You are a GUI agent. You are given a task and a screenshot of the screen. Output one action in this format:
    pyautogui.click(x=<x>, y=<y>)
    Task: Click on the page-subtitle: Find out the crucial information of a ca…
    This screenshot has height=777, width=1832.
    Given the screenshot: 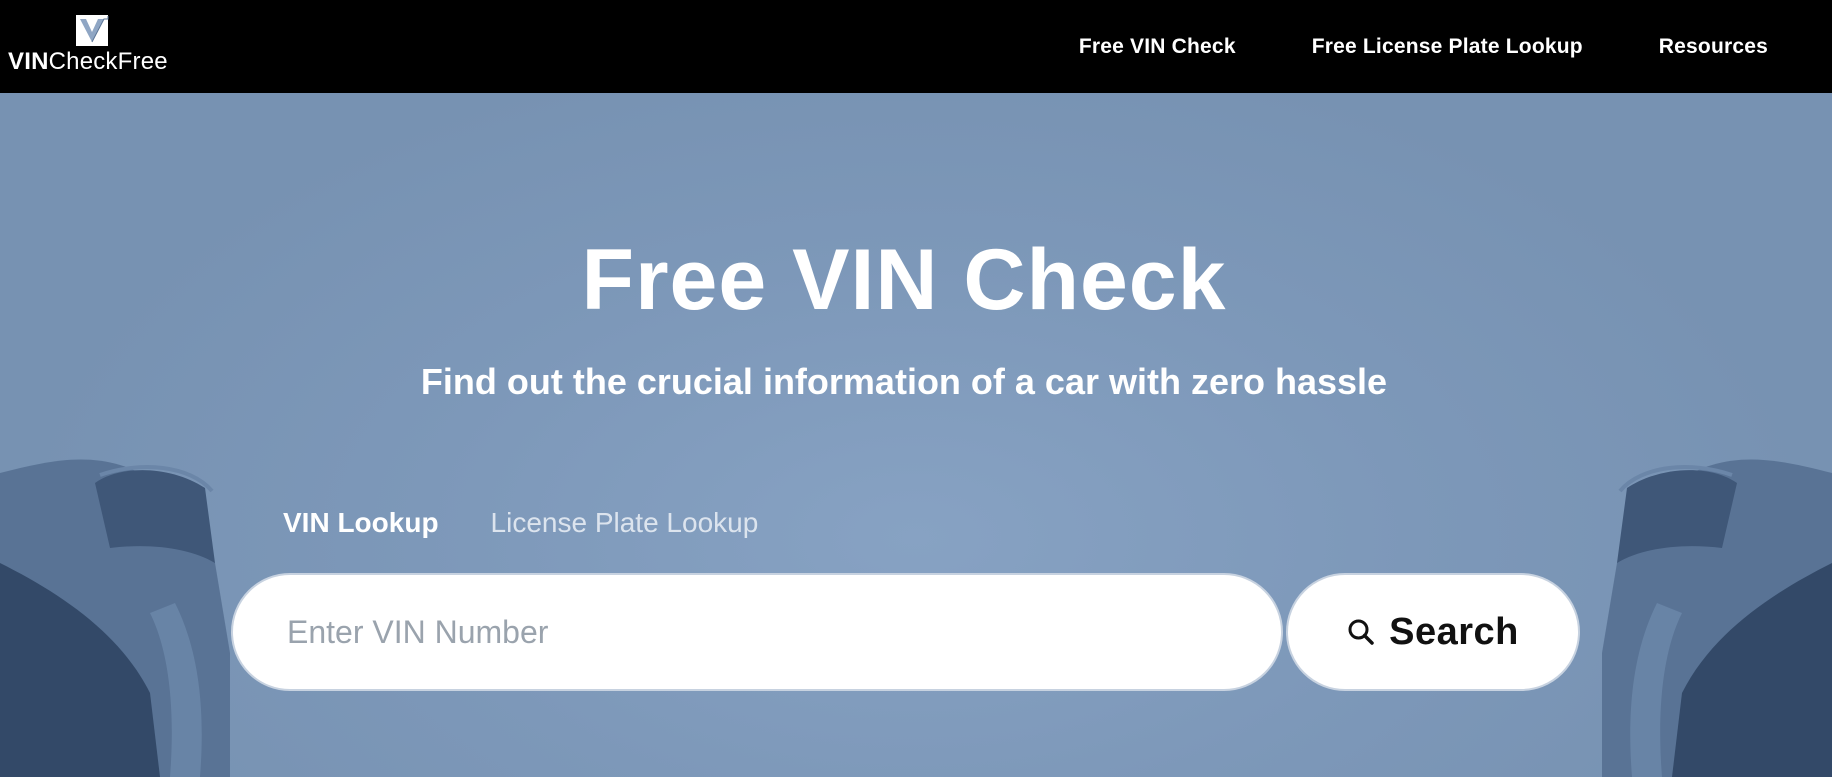 What is the action you would take?
    pyautogui.click(x=904, y=381)
    